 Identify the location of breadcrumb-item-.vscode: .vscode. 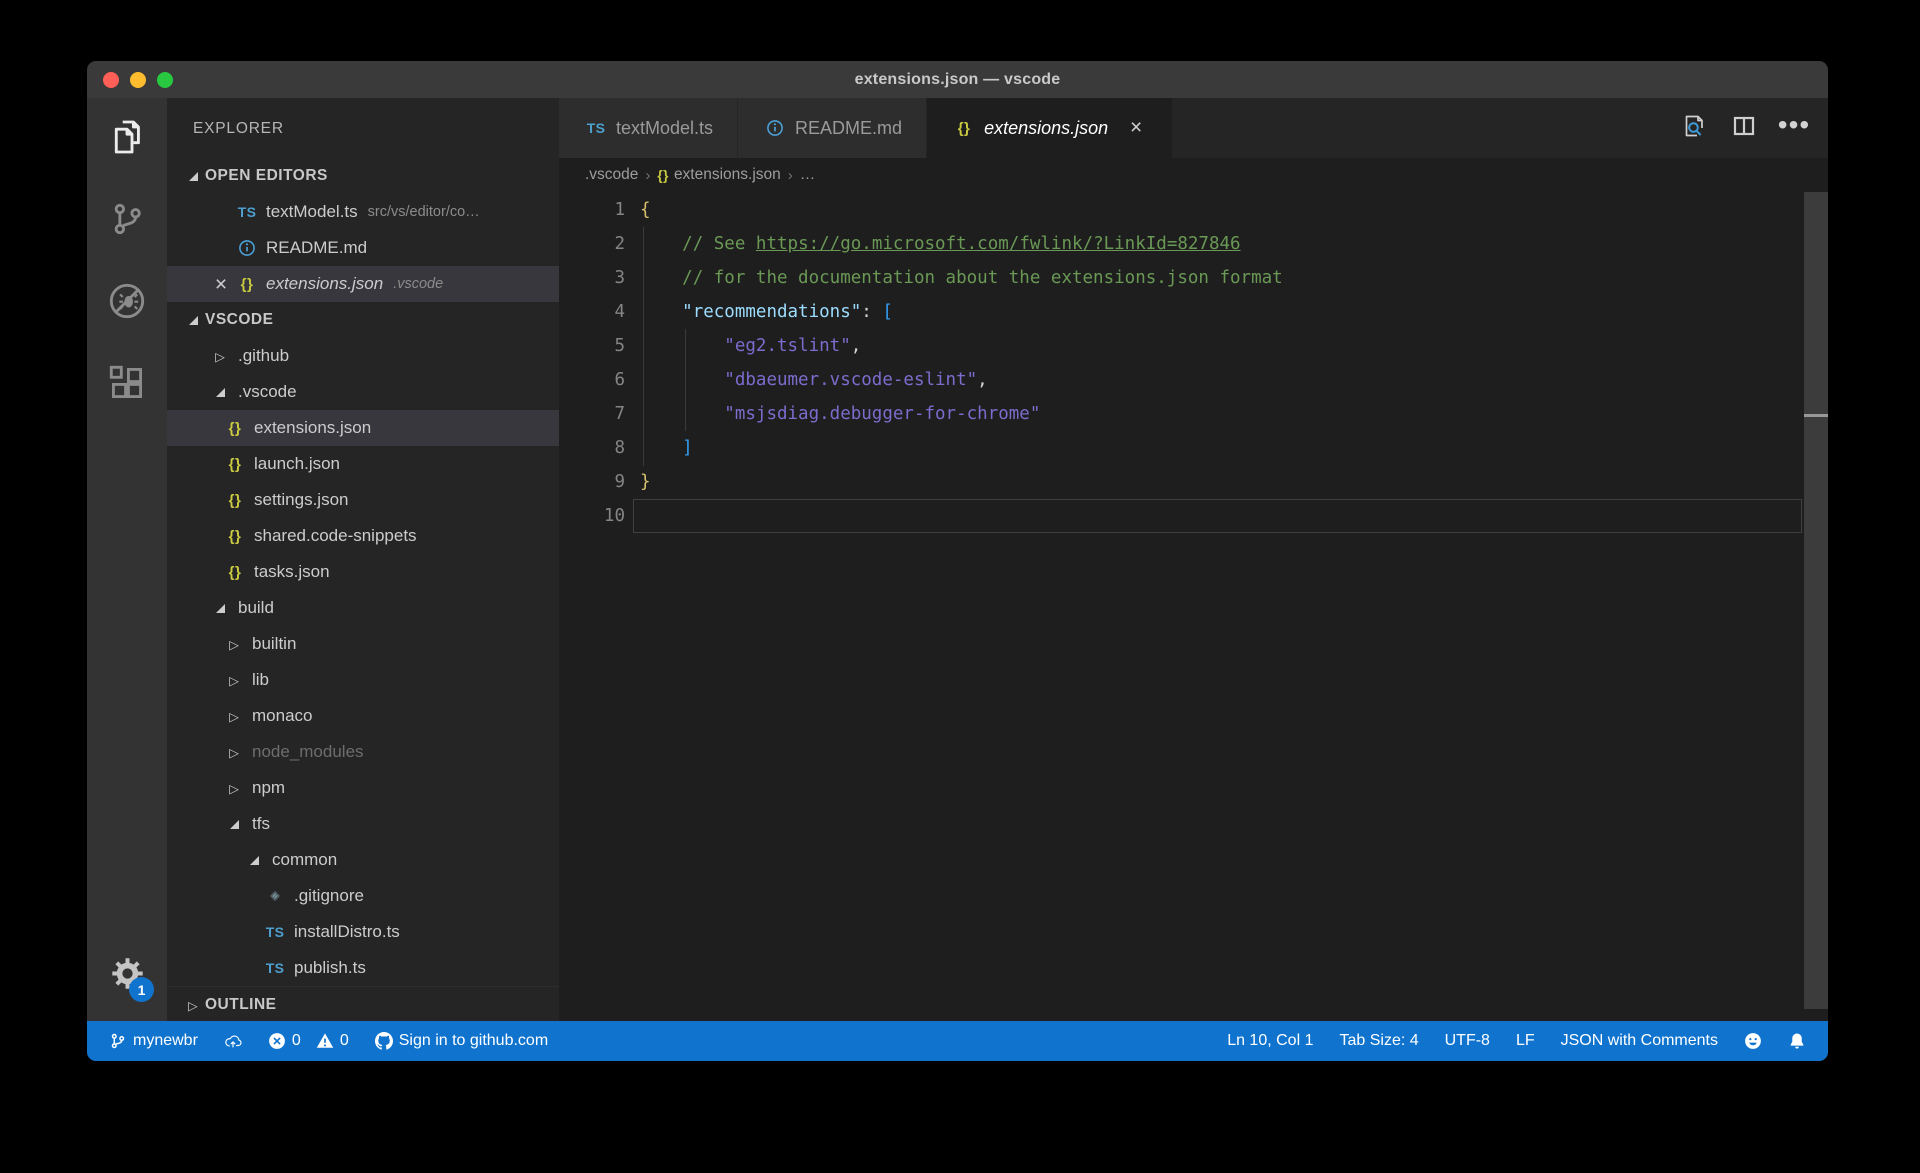
(611, 175).